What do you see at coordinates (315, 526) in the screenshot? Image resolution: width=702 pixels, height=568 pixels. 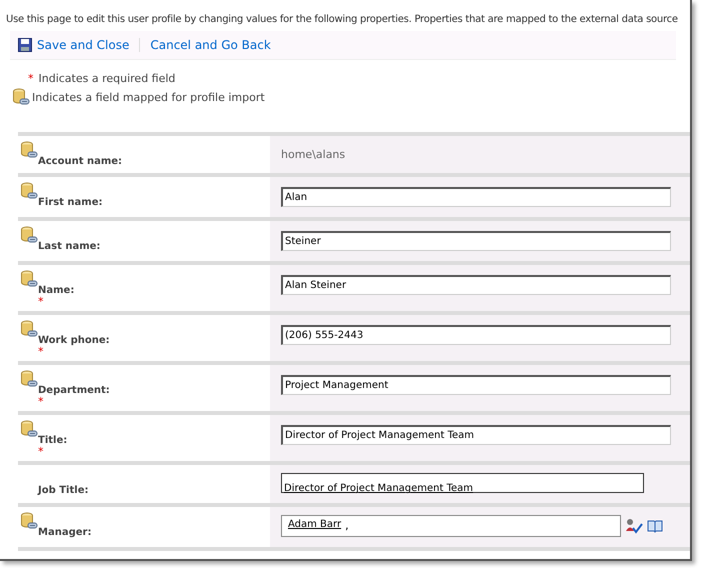 I see `person-link: Adam Barr` at bounding box center [315, 526].